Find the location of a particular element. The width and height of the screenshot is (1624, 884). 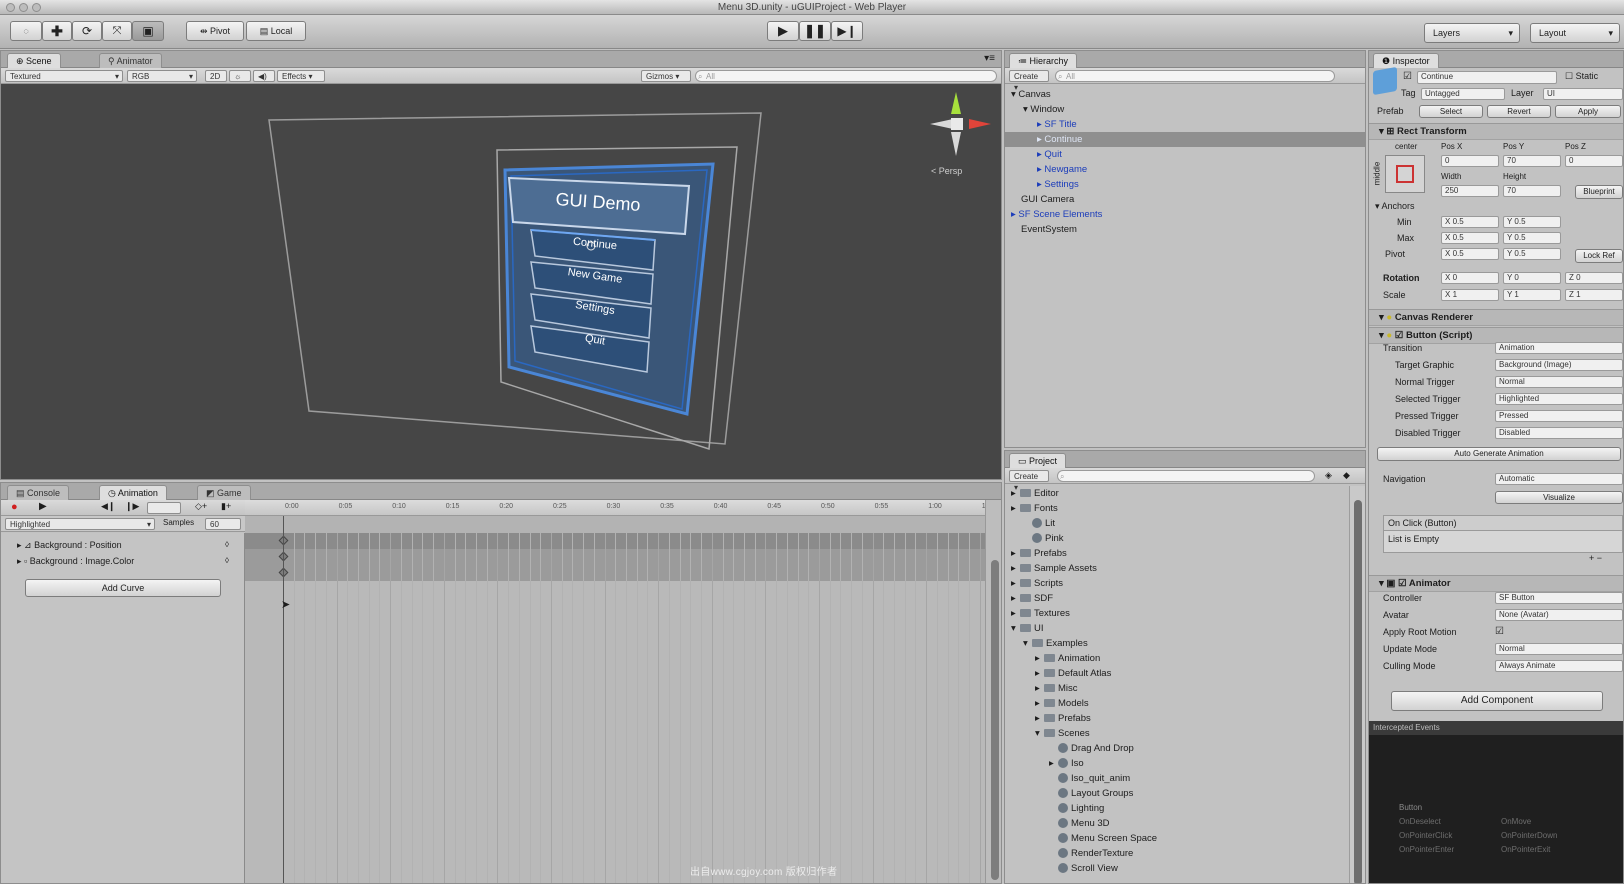

blueprint-button: Blueprint is located at coordinates (1599, 192).